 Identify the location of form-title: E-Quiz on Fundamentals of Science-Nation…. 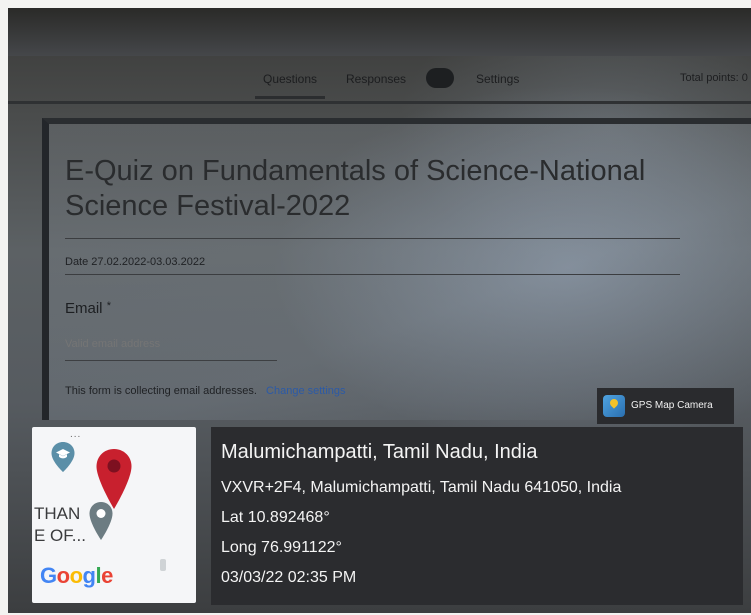
(385, 189).